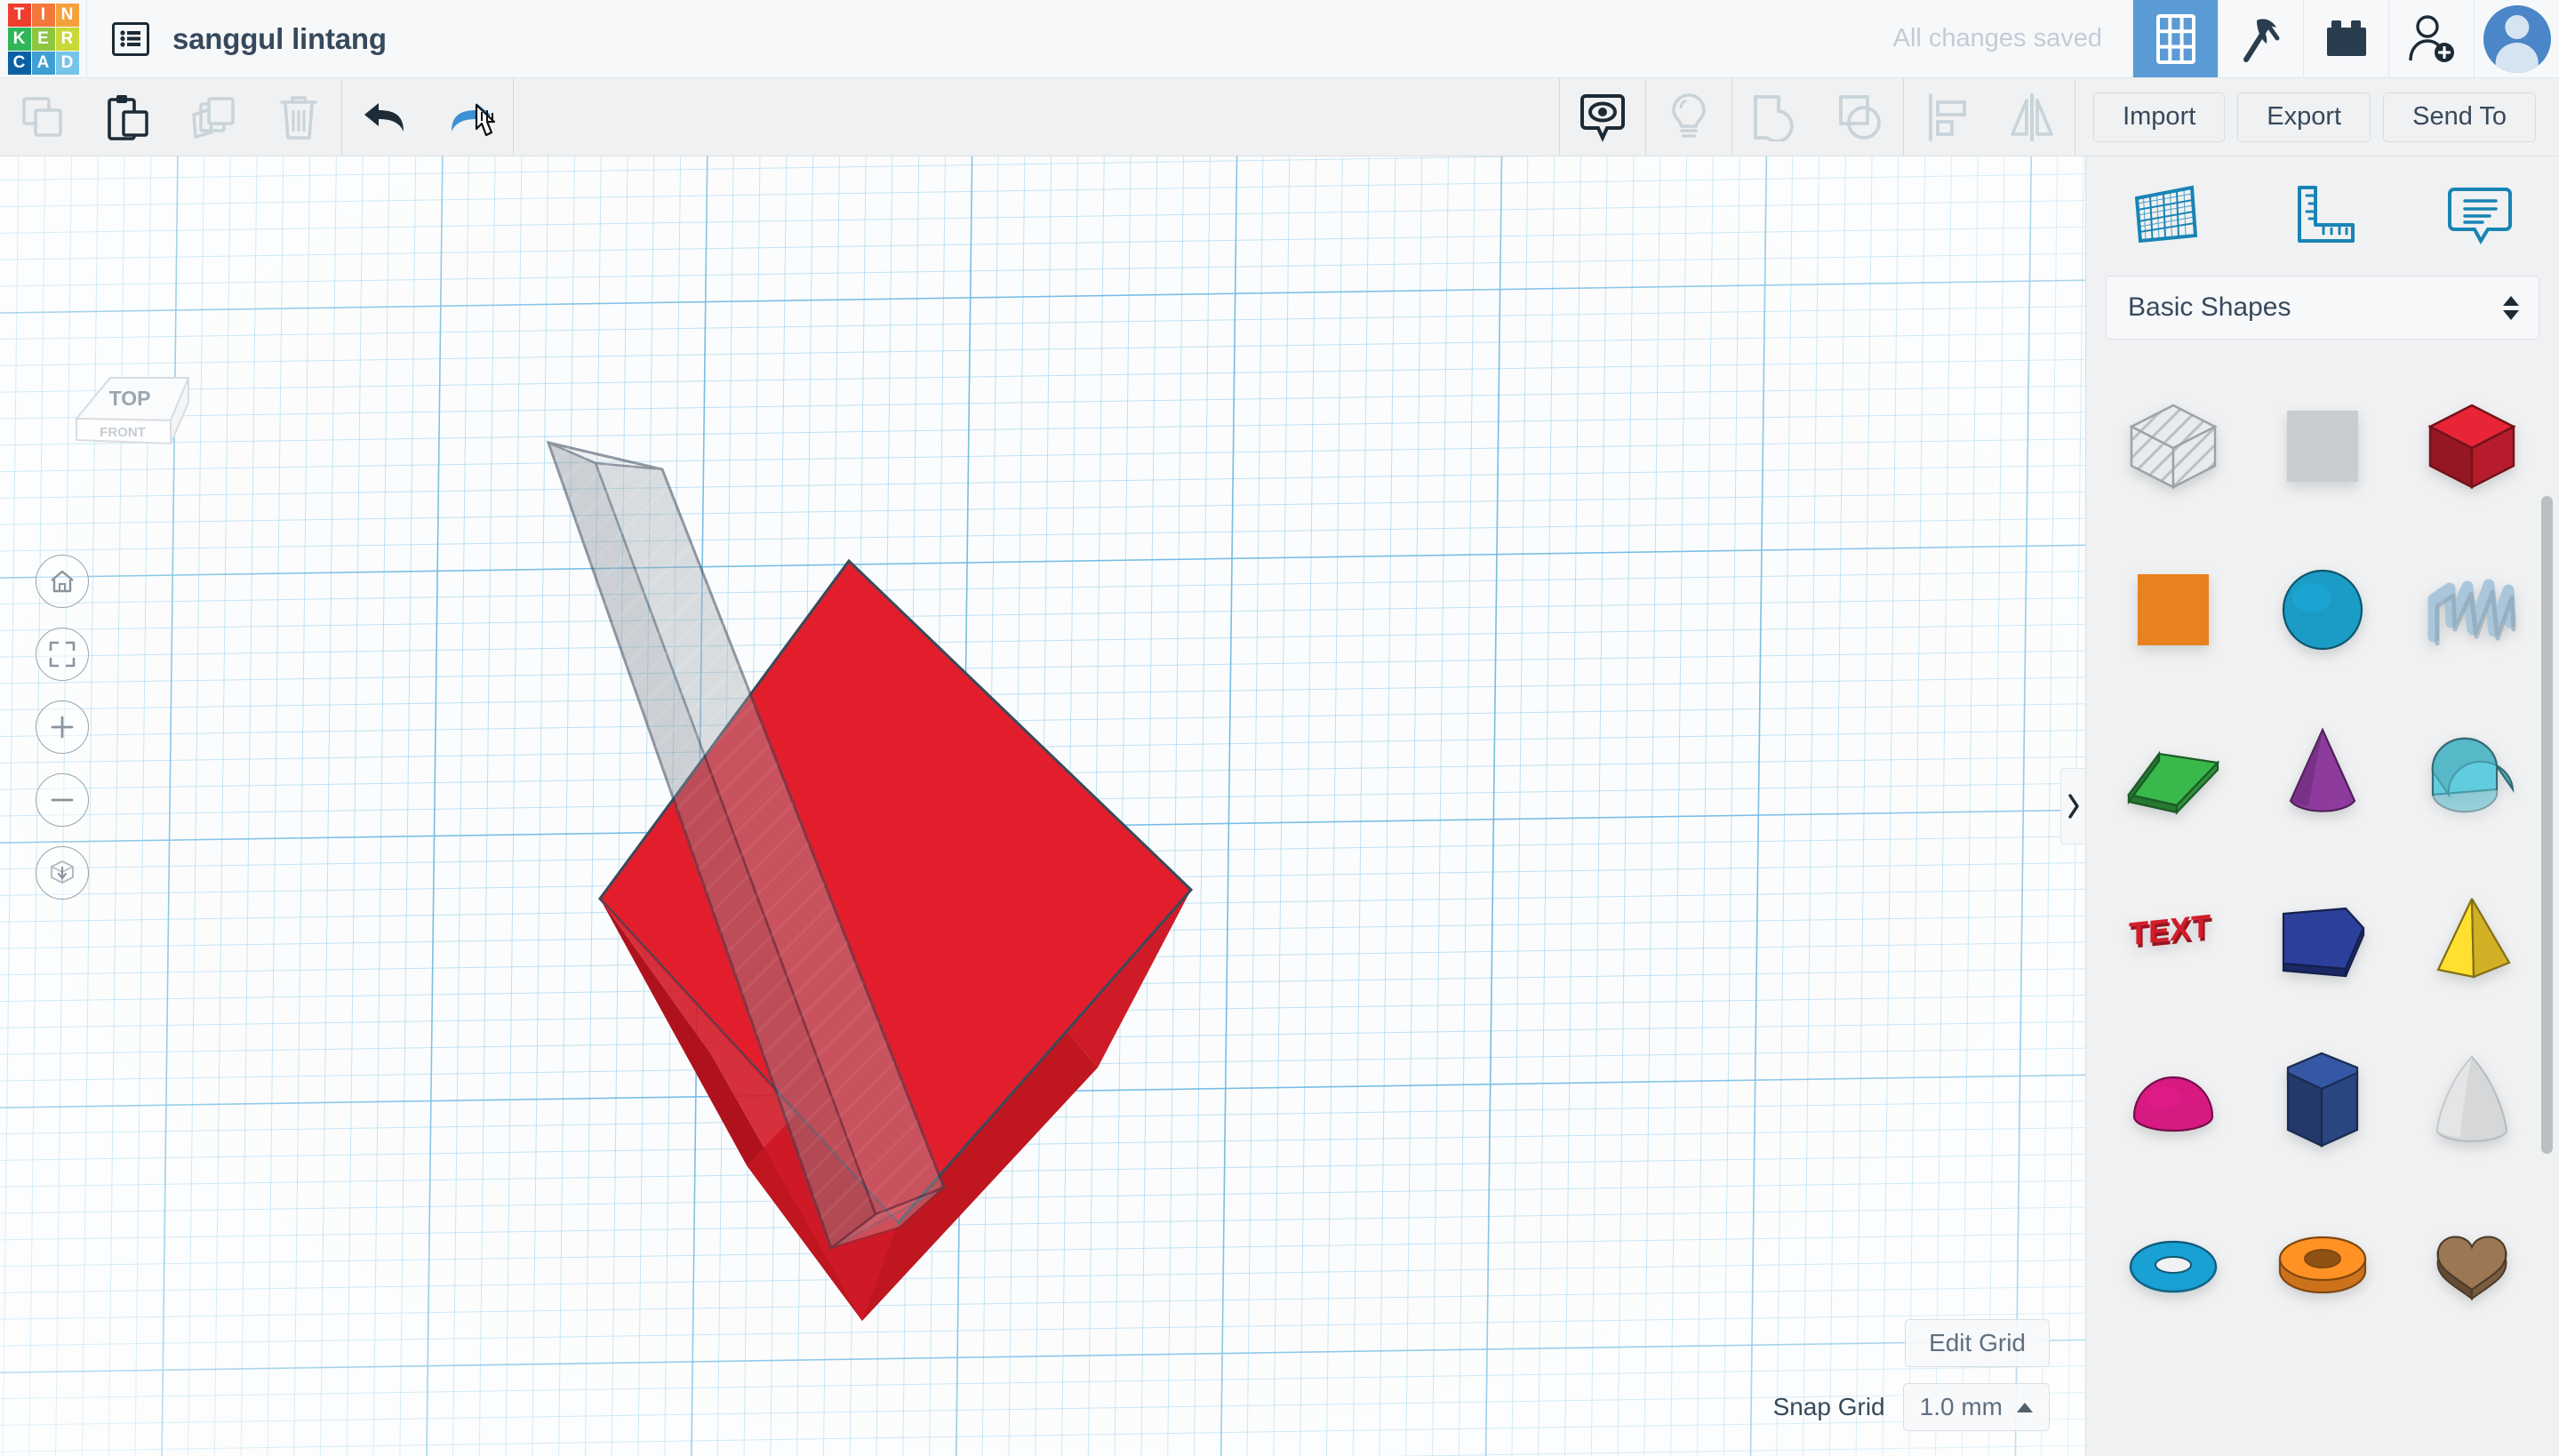  I want to click on ungroup-icon, so click(1861, 117).